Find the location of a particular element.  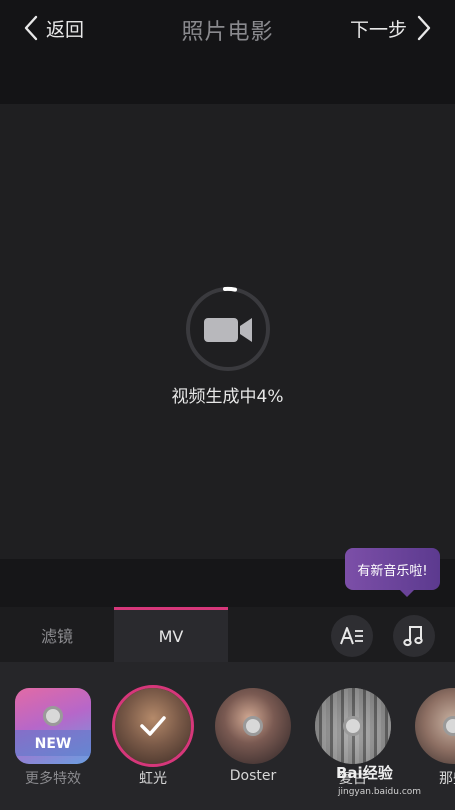

tab-filter-label: 滤镜 is located at coordinates (56, 636).